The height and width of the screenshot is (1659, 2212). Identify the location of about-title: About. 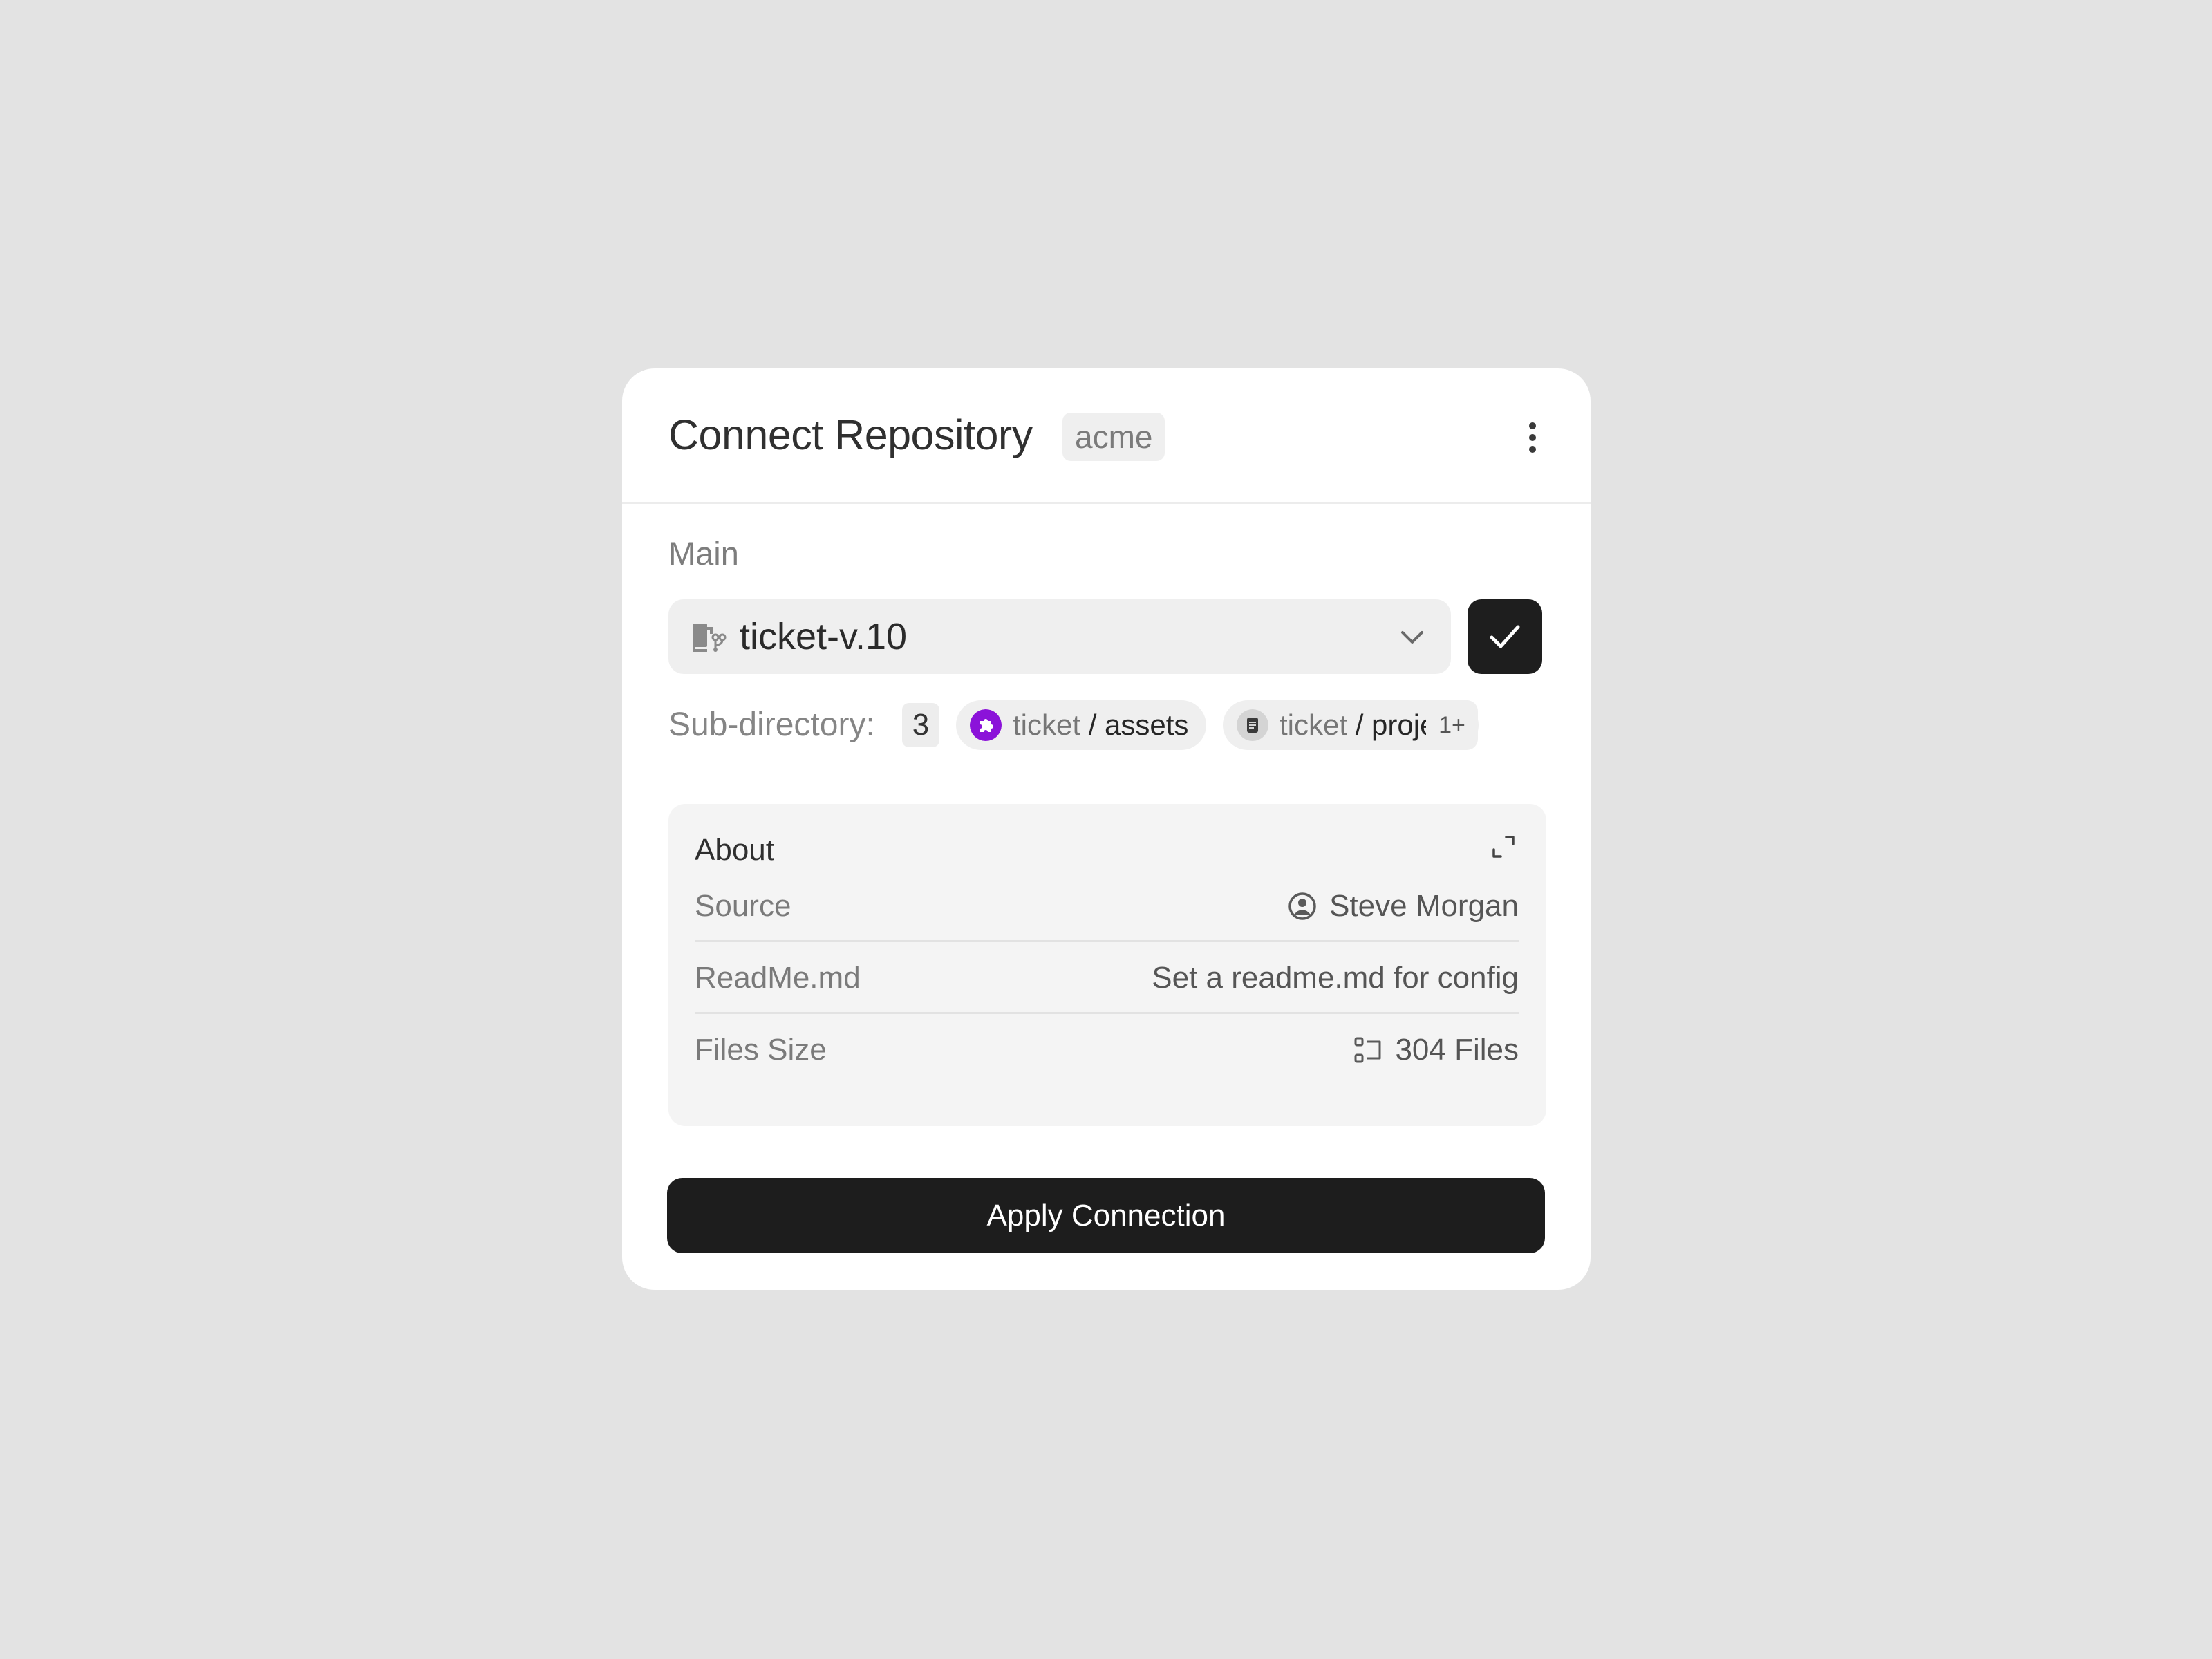
(735, 850).